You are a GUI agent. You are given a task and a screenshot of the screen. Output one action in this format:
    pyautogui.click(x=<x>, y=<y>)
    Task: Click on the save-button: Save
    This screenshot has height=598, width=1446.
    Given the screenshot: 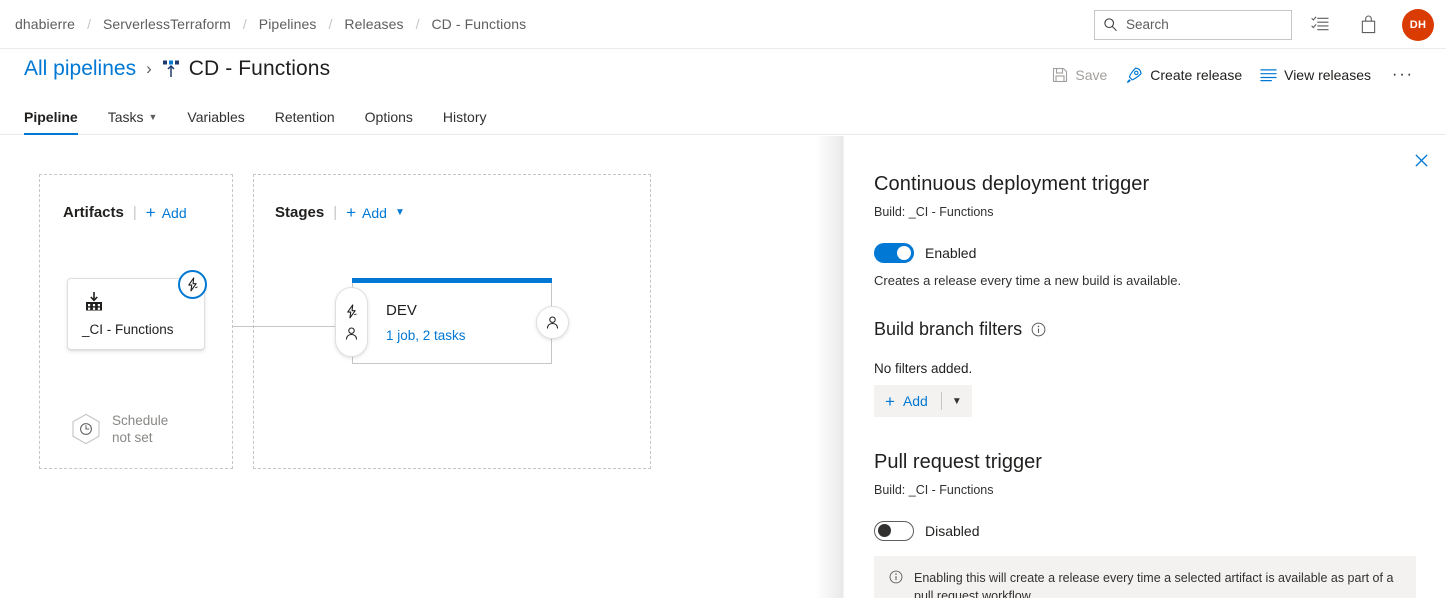 What is the action you would take?
    pyautogui.click(x=1079, y=75)
    